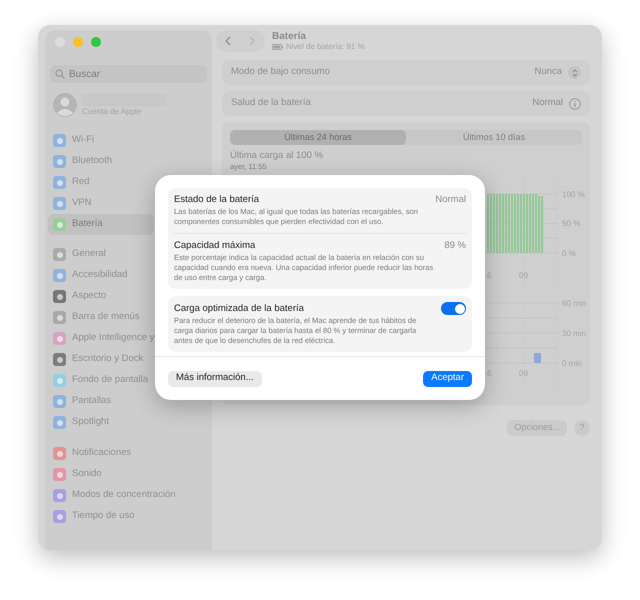 This screenshot has height=600, width=640. I want to click on sidebar-item: Fondo de pantalla, so click(101, 380).